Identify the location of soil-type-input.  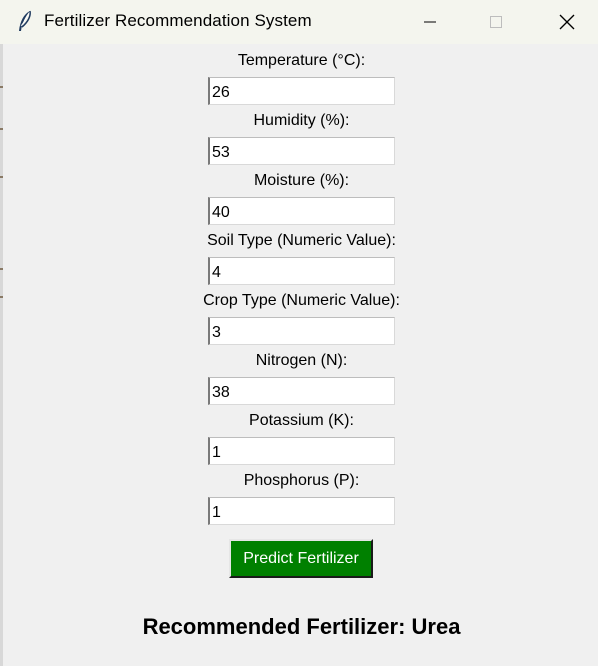
(301, 271).